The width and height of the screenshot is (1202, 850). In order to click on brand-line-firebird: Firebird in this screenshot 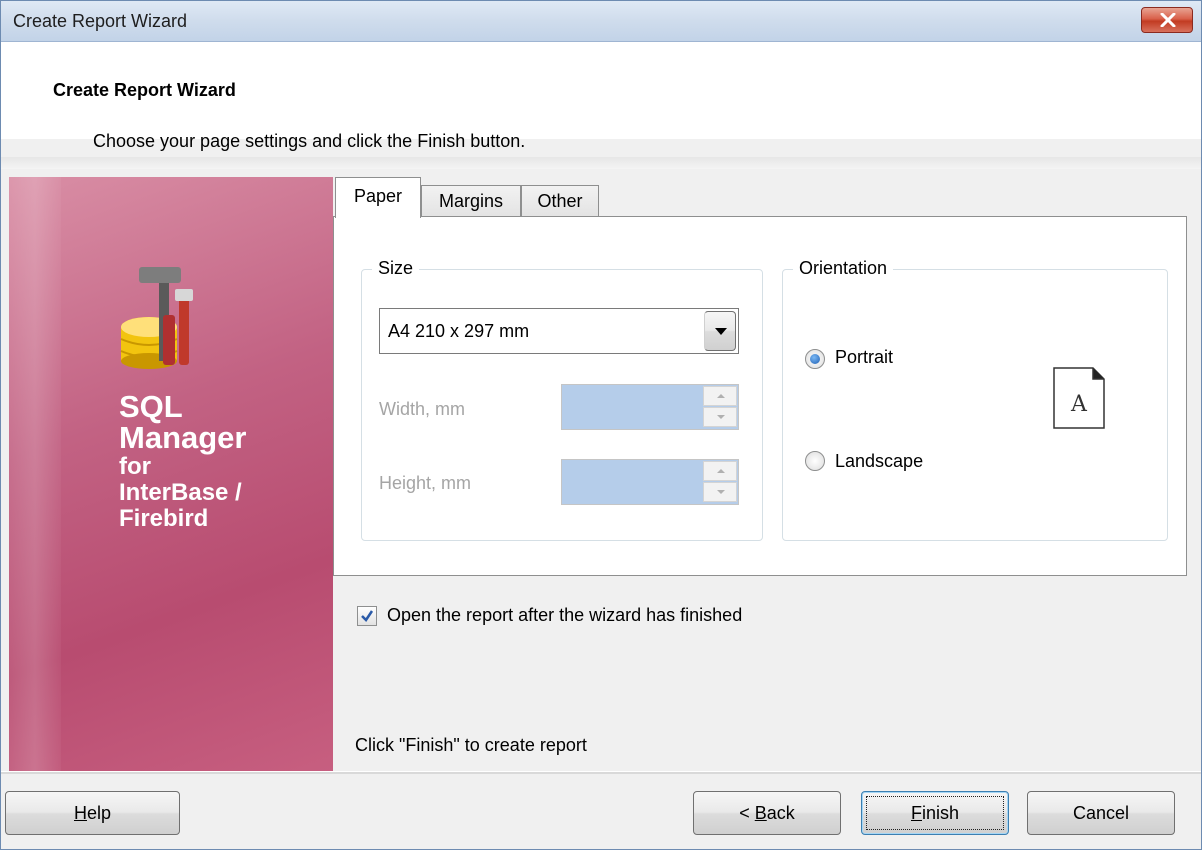, I will do `click(164, 518)`.